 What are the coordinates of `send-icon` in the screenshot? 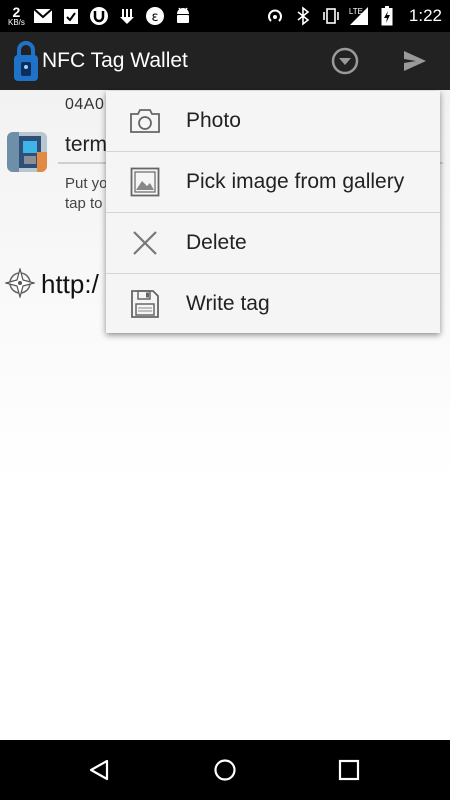 It's located at (415, 61).